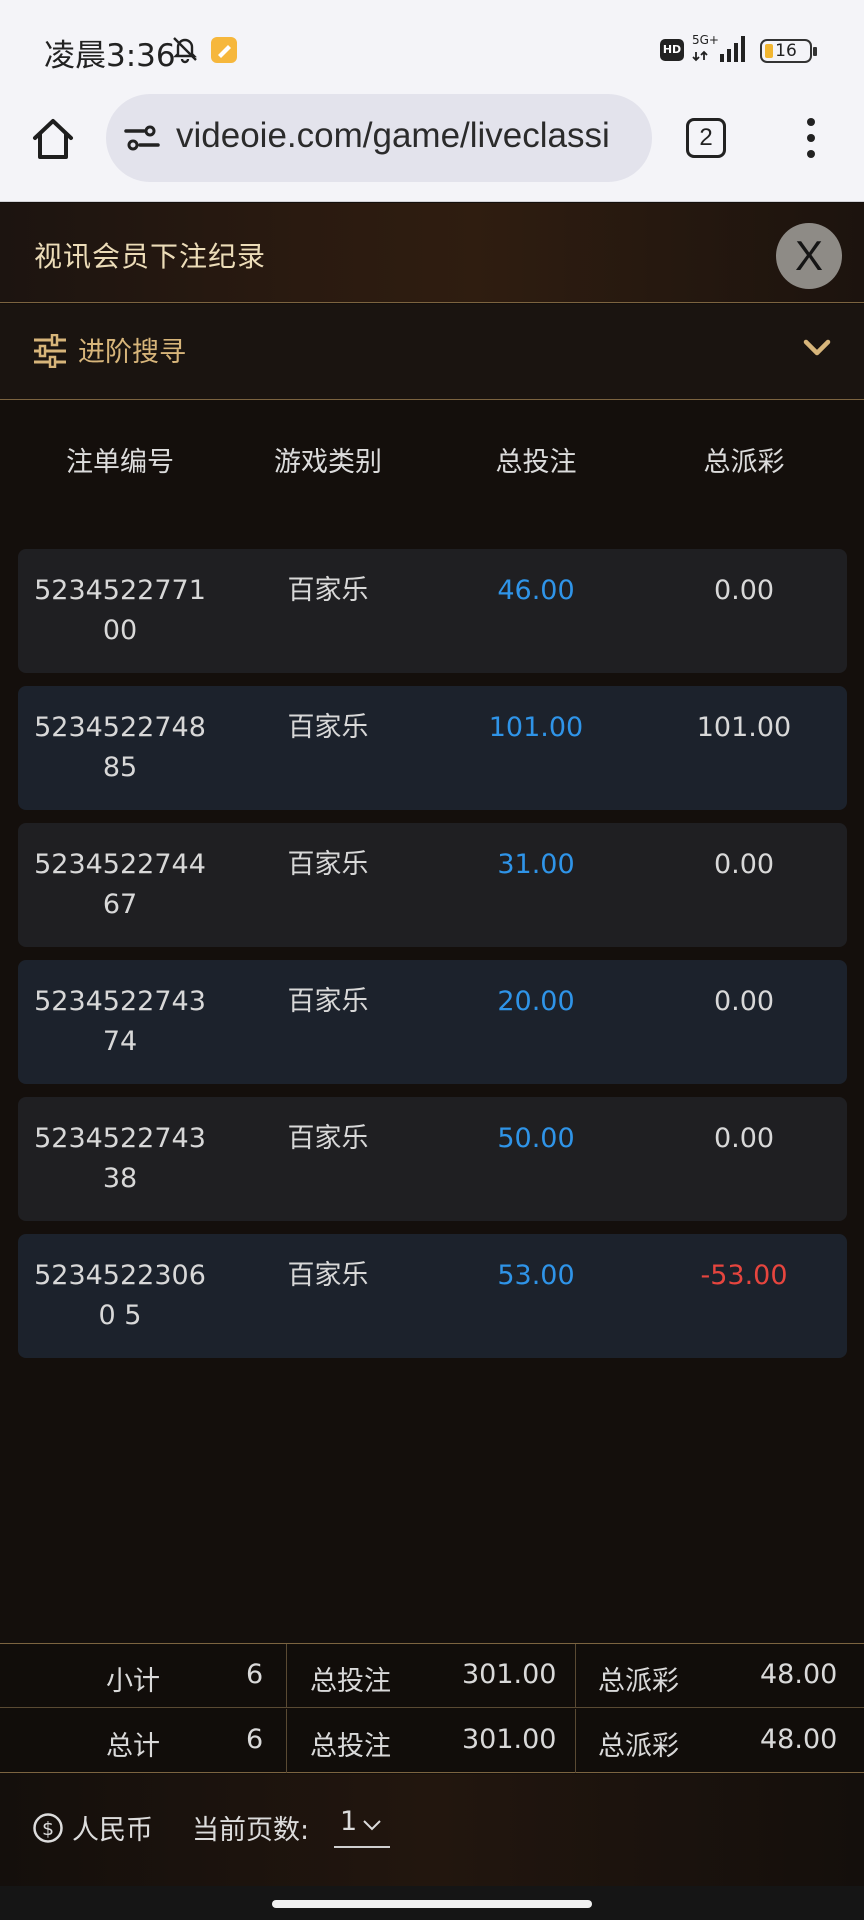 This screenshot has height=1920, width=864. What do you see at coordinates (432, 46) in the screenshot?
I see `status-bar: 凌晨3:36 HD 5G+ 16` at bounding box center [432, 46].